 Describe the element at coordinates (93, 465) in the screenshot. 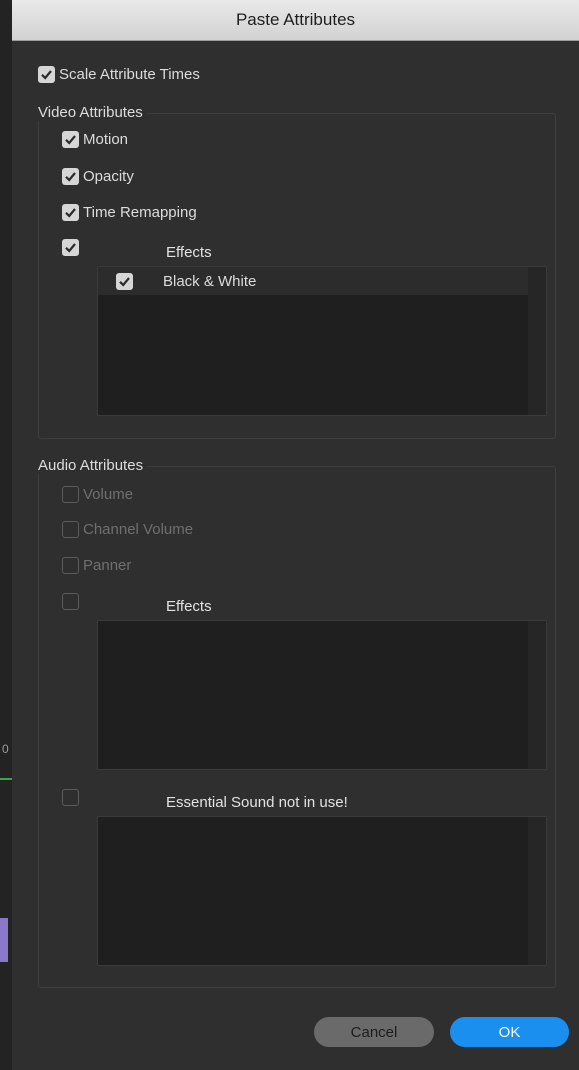

I see `audio-attributes-title: Audio Attributes` at that location.